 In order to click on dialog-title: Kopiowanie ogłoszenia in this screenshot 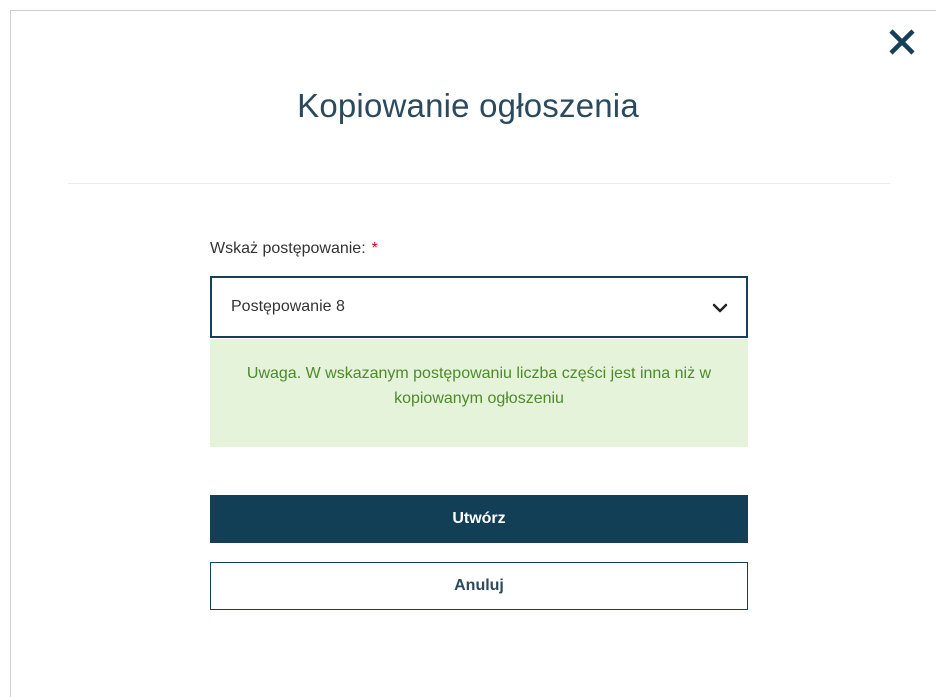, I will do `click(468, 105)`.